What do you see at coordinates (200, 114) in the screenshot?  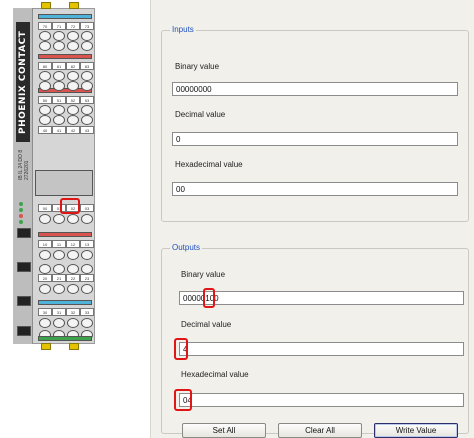 I see `inputs-decimal-label: Decimal value` at bounding box center [200, 114].